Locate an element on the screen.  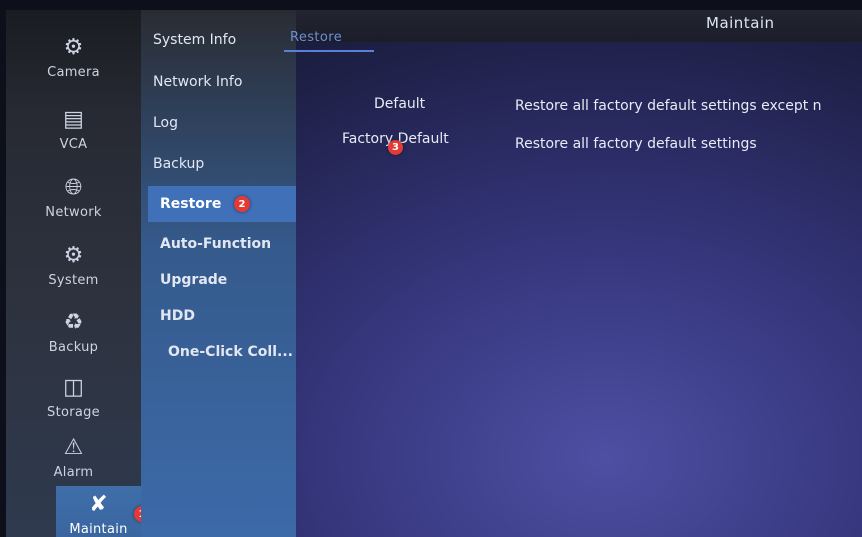
nav-item-storage: ◫ Storage is located at coordinates (73, 390).